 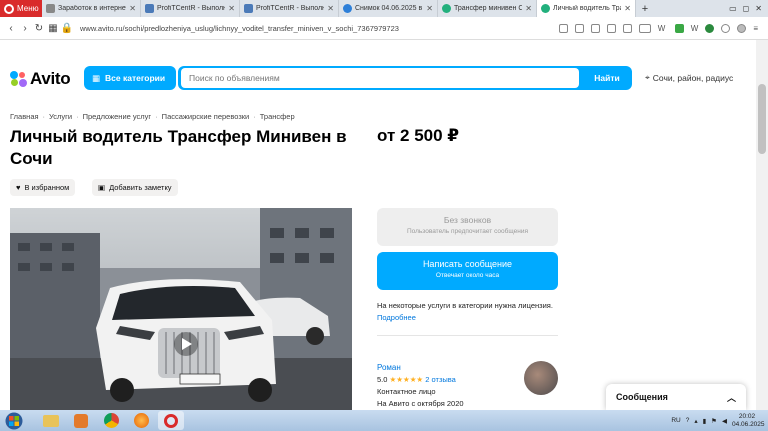 I want to click on search-bar: Найти, so click(x=405, y=78).